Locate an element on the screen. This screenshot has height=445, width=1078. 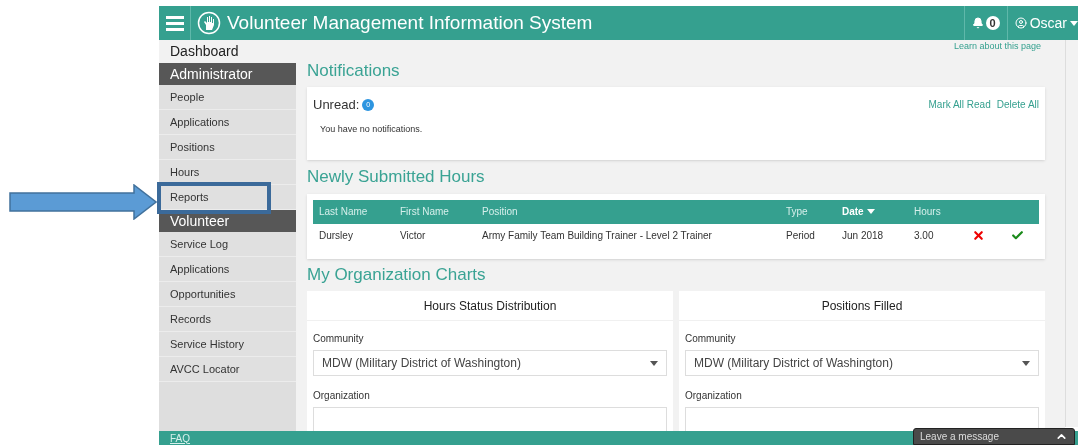
hand-logo-icon is located at coordinates (209, 23).